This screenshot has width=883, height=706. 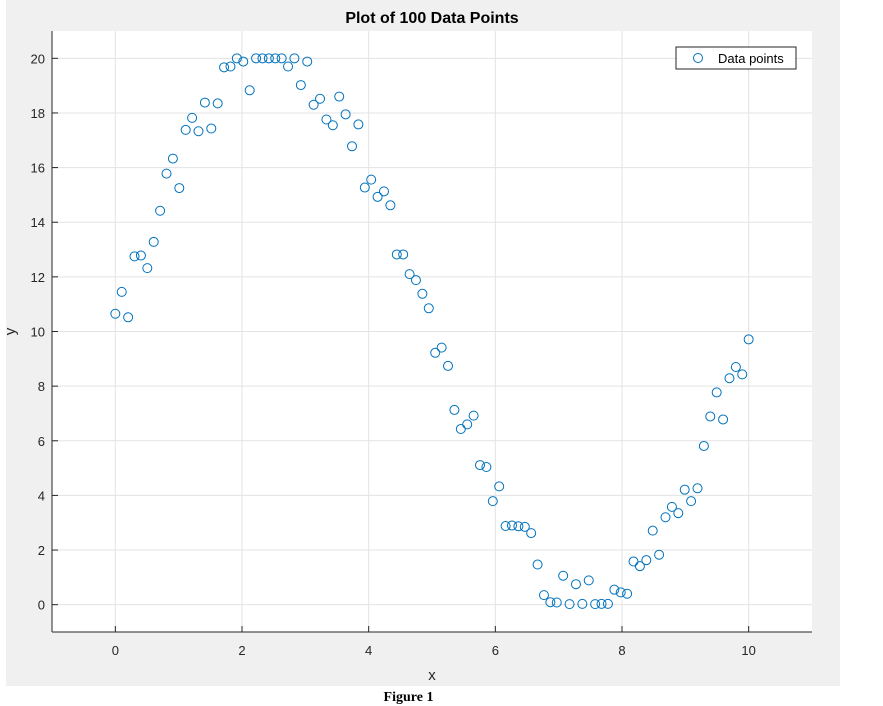 What do you see at coordinates (241, 650) in the screenshot?
I see `x-tick-label: 2` at bounding box center [241, 650].